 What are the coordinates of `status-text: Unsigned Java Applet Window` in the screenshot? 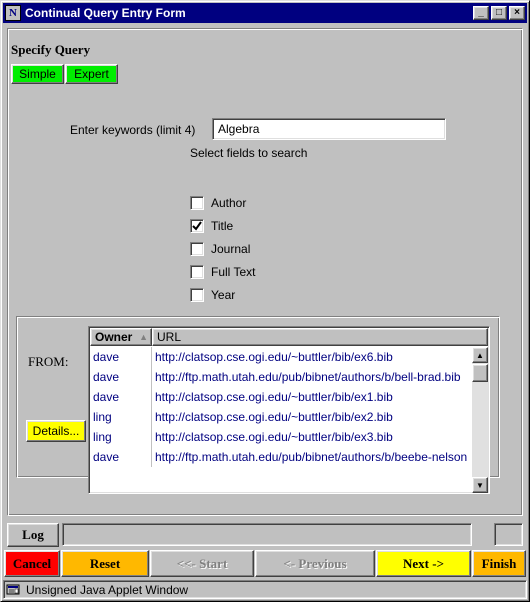 It's located at (107, 589).